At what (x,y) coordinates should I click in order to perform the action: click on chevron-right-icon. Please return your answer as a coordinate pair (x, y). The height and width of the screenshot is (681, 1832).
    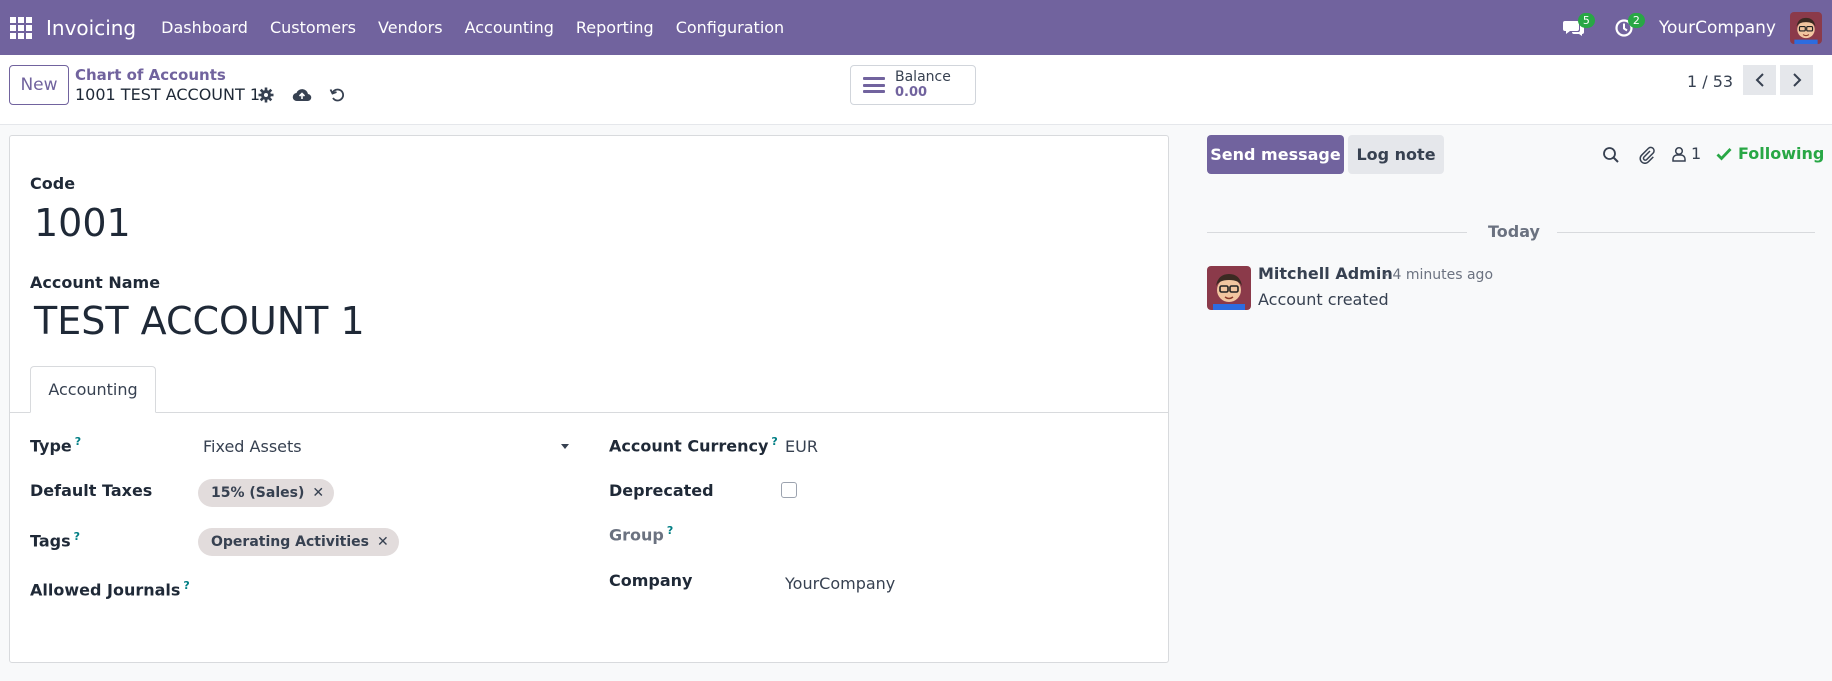
    Looking at the image, I should click on (1796, 80).